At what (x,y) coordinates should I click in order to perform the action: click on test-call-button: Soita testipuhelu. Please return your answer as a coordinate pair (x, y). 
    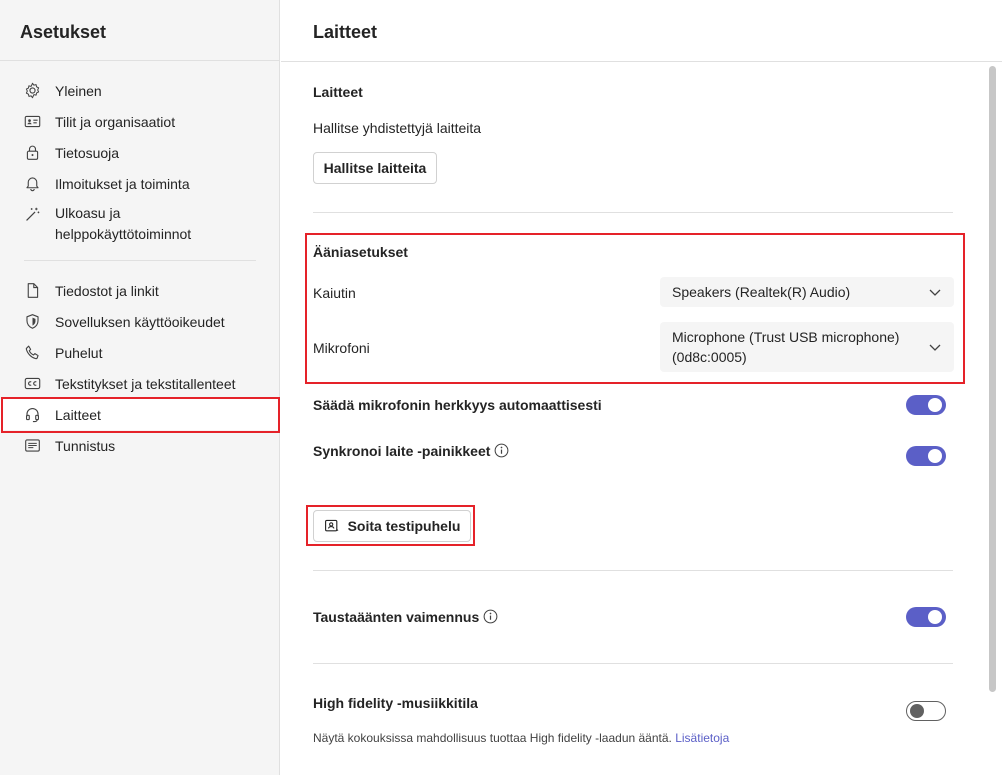
    Looking at the image, I should click on (392, 526).